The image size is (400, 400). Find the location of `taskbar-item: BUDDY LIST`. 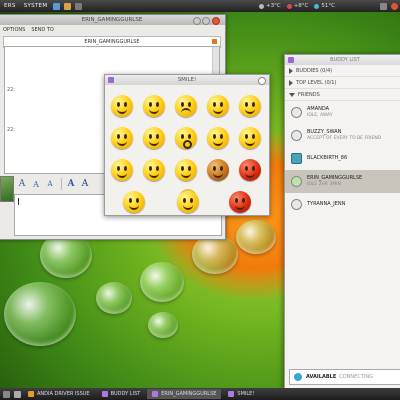

taskbar-item: BUDDY LIST is located at coordinates (121, 394).